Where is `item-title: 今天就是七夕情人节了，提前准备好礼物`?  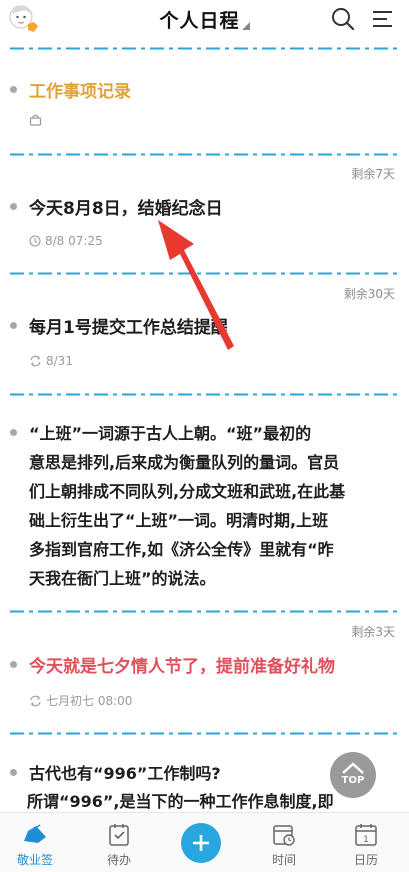
item-title: 今天就是七夕情人节了，提前准备好礼物 is located at coordinates (182, 664).